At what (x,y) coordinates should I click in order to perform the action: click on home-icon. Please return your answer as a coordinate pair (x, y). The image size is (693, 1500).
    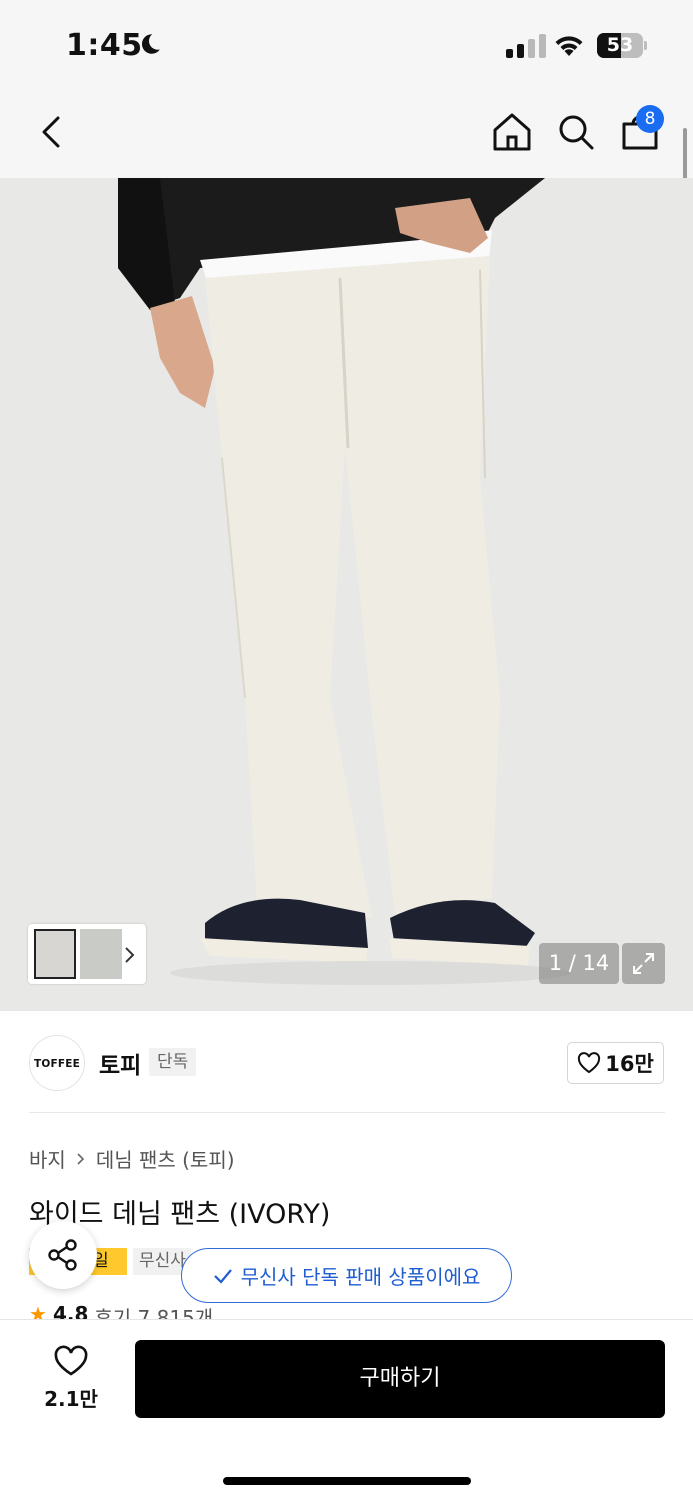
    Looking at the image, I should click on (512, 132).